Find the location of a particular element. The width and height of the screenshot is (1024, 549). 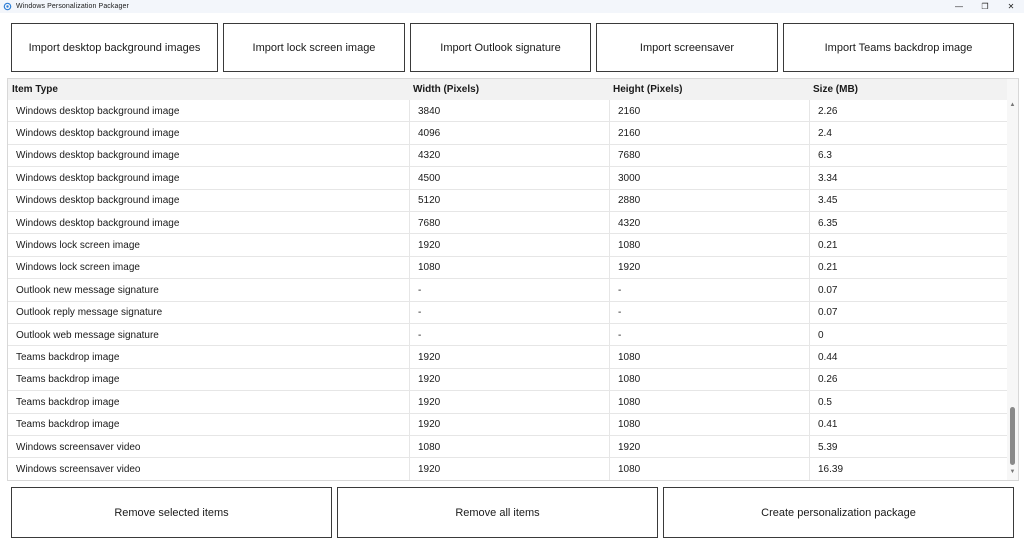

remove-selected-button: Remove selected items is located at coordinates (171, 512).